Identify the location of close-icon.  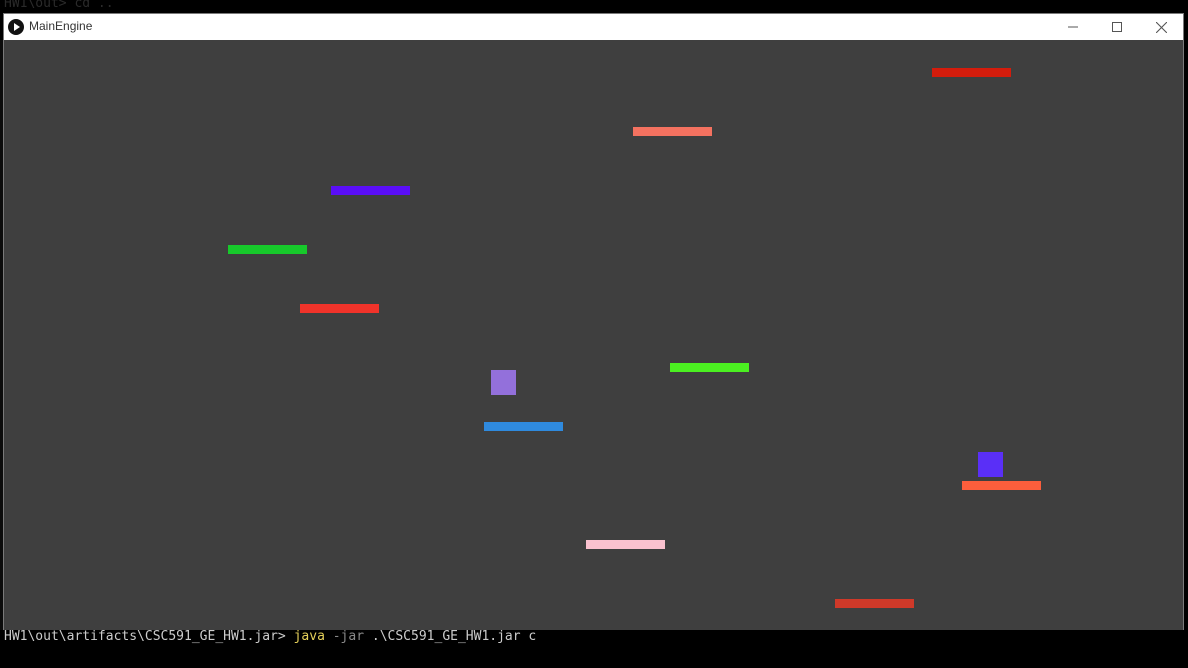
(1161, 27).